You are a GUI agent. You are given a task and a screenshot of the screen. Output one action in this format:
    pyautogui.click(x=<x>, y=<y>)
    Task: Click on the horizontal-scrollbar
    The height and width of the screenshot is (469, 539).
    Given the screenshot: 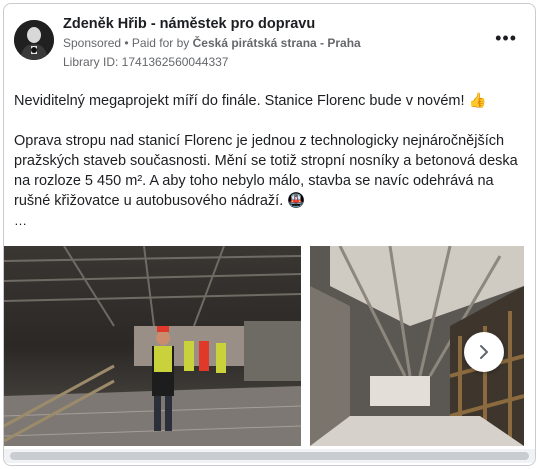 What is the action you would take?
    pyautogui.click(x=269, y=456)
    